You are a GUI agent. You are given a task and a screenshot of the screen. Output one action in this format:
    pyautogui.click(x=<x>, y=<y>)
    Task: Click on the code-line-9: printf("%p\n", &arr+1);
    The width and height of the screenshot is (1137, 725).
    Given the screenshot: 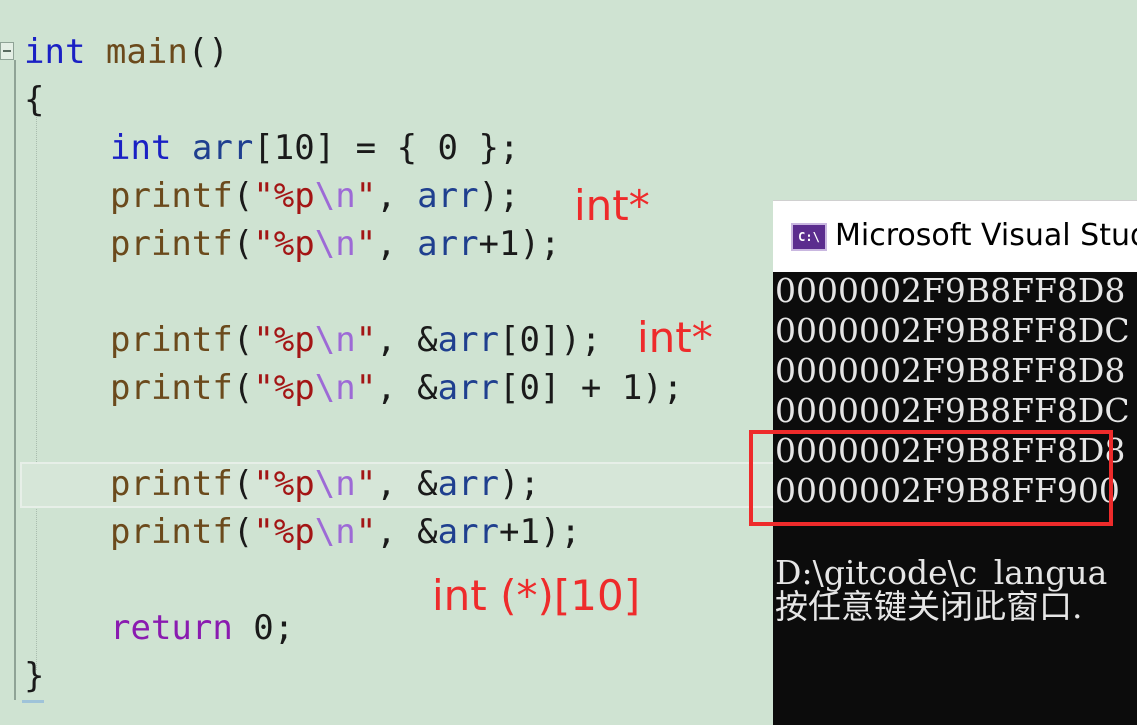 What is the action you would take?
    pyautogui.click(x=345, y=532)
    